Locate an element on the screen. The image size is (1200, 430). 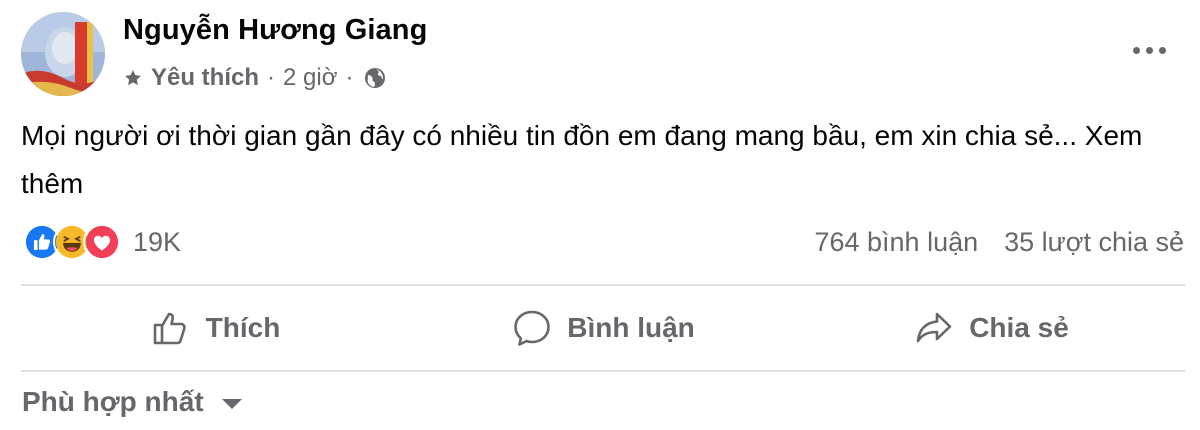
post-meta: Yêu thích · 2 giờ · is located at coordinates (255, 78).